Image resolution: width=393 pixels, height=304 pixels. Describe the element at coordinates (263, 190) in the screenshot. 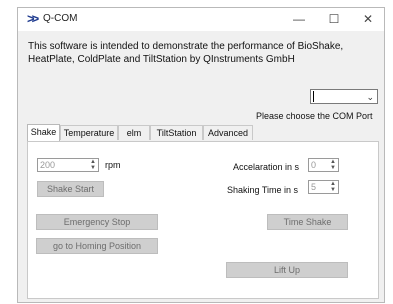

I see `shaking-time-label: Shaking Time in s` at that location.